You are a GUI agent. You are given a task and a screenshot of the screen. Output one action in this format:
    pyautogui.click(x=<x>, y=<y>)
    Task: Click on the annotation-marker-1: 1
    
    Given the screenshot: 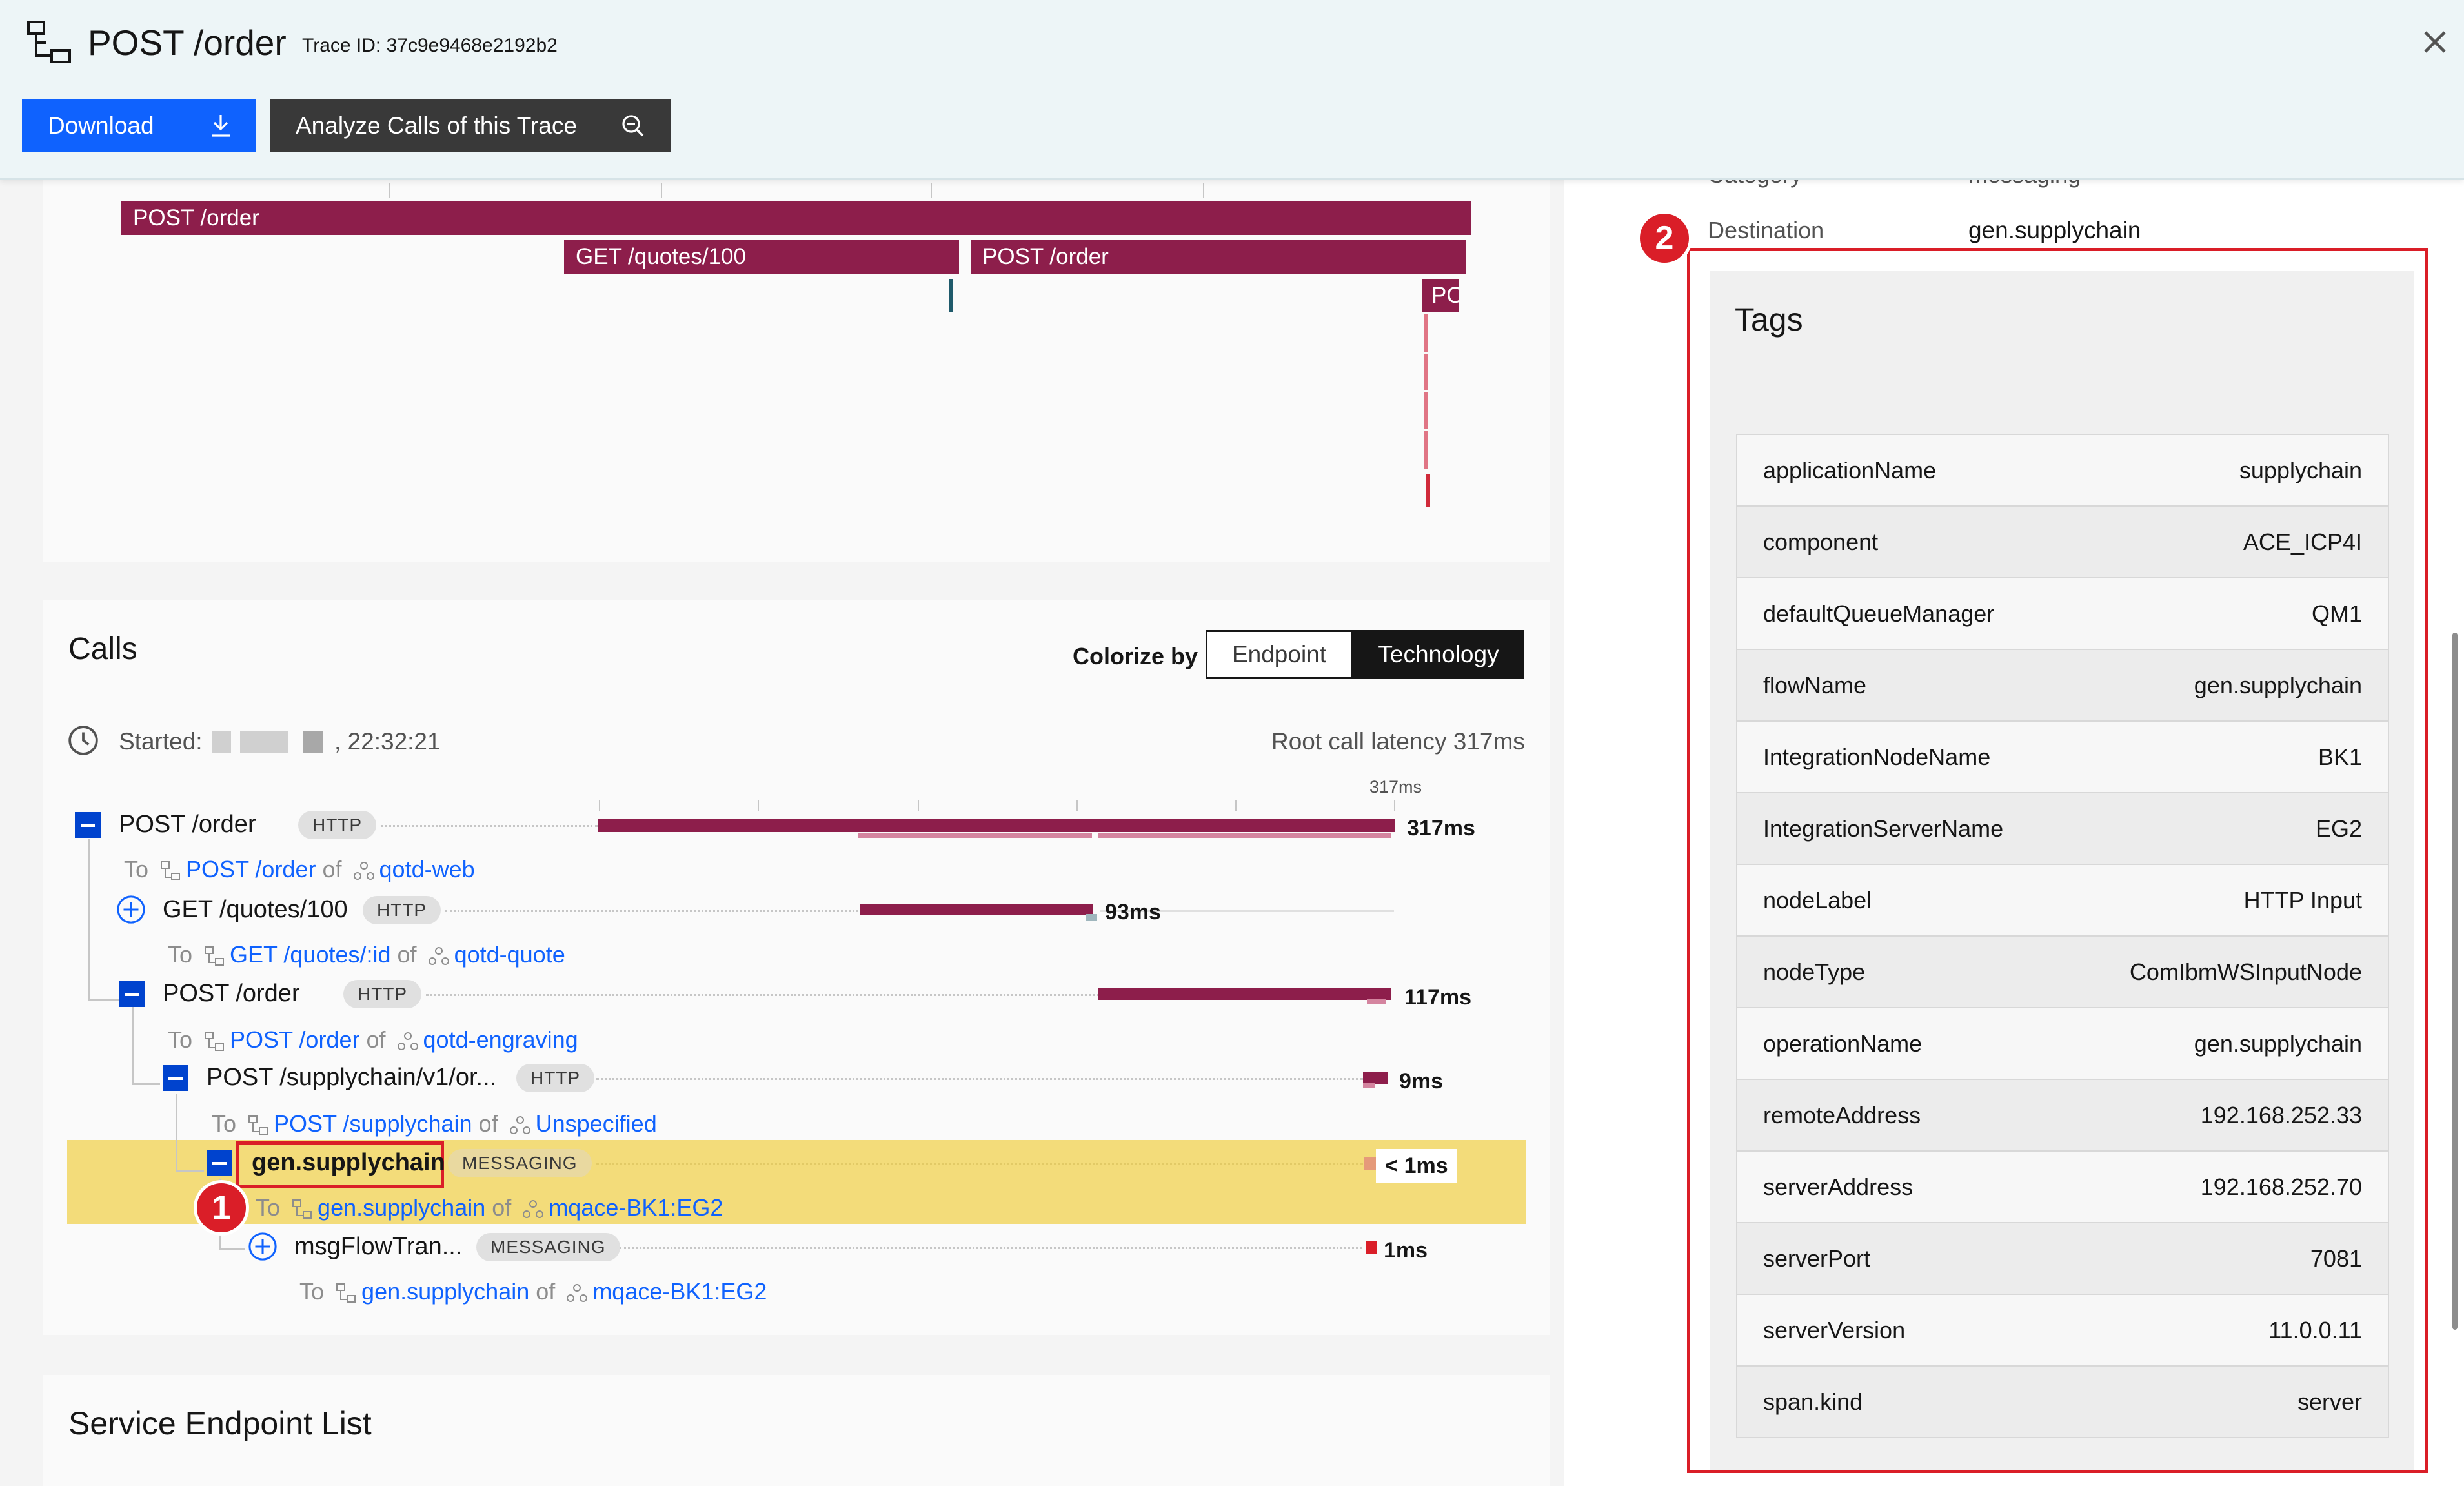 What is the action you would take?
    pyautogui.click(x=222, y=1208)
    